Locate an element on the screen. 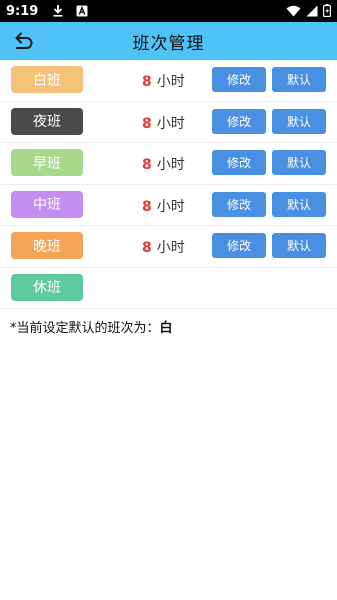 The width and height of the screenshot is (337, 600). wifi-icon is located at coordinates (293, 11).